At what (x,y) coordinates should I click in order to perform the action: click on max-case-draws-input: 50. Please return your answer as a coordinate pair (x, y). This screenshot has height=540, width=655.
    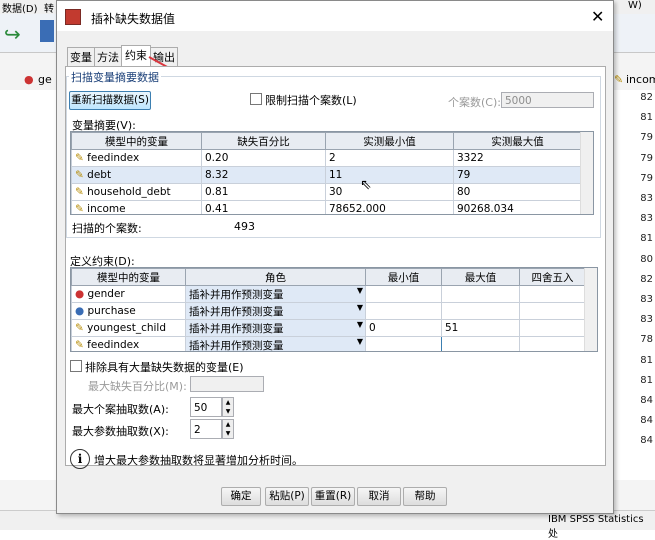
    Looking at the image, I should click on (206, 407).